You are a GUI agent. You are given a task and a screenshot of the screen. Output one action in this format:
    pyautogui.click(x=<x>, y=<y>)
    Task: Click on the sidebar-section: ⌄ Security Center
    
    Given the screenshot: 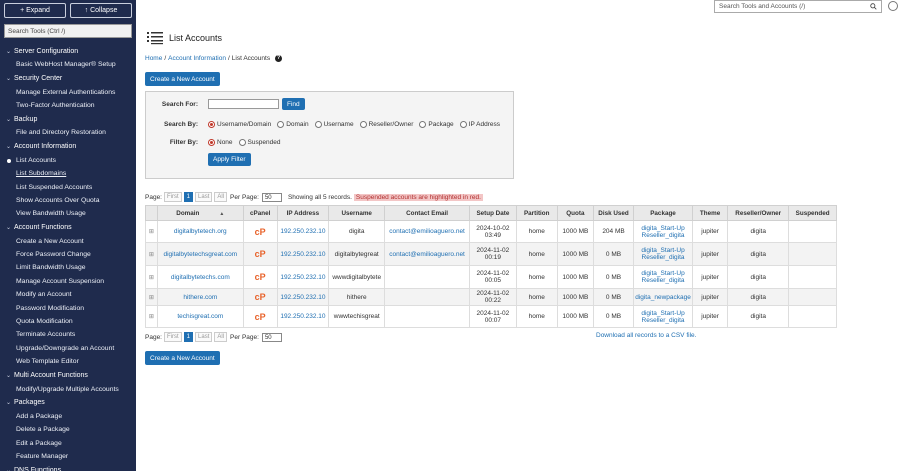 What is the action you would take?
    pyautogui.click(x=68, y=78)
    